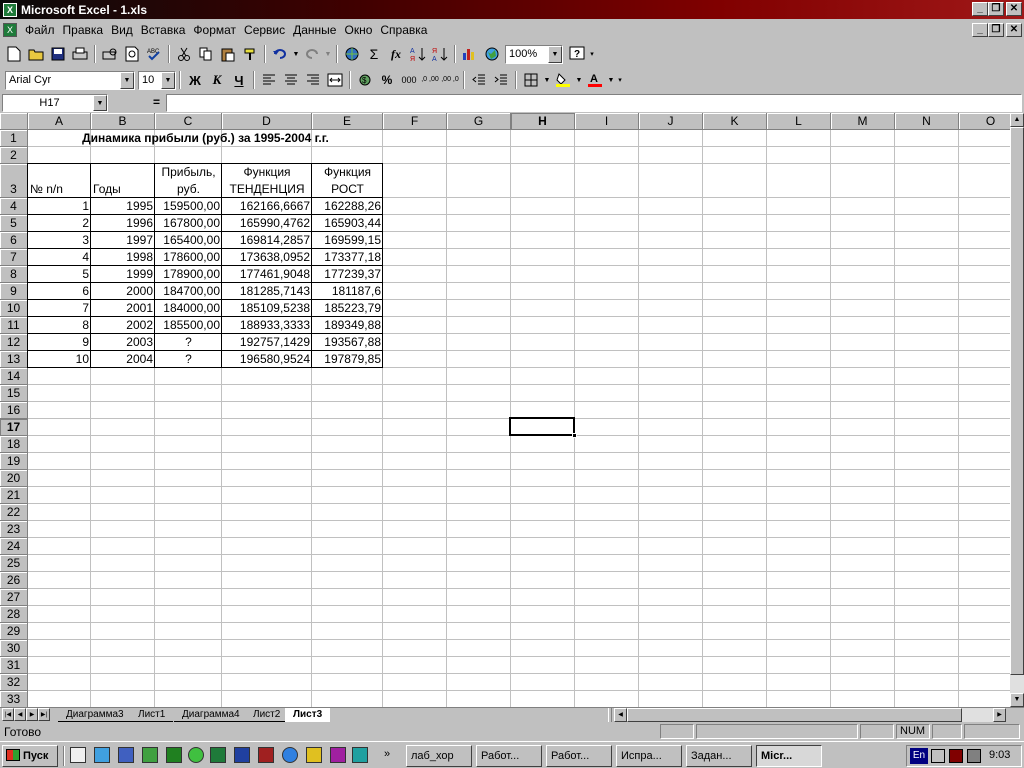  What do you see at coordinates (314, 30) in the screenshot?
I see `menu-data: Данные` at bounding box center [314, 30].